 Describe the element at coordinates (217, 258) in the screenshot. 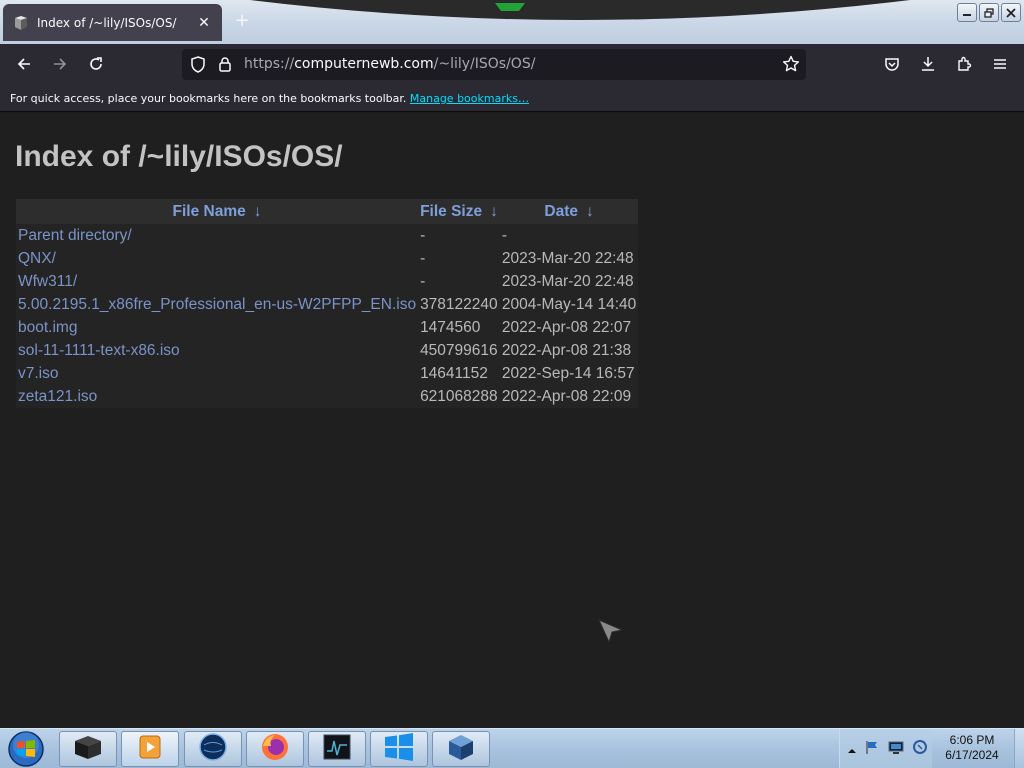

I see `file-name-cell: QNX/` at that location.